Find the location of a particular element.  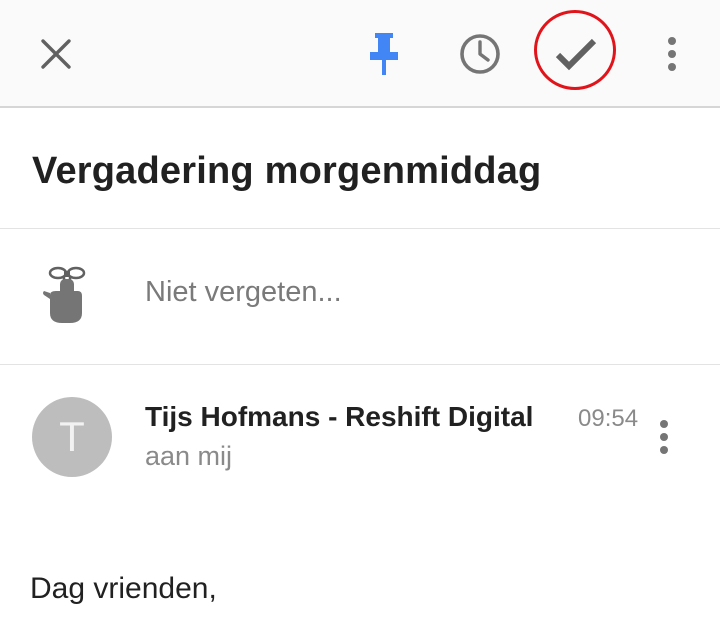

close-button is located at coordinates (56, 54).